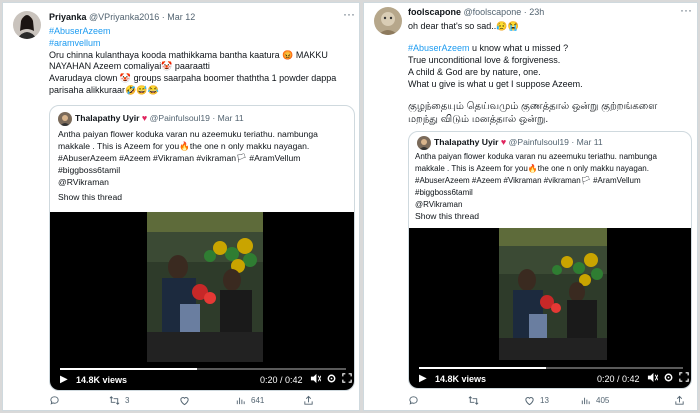 The height and width of the screenshot is (413, 700). What do you see at coordinates (80, 31) in the screenshot?
I see `hashtag-line: #AbuserAzeem` at bounding box center [80, 31].